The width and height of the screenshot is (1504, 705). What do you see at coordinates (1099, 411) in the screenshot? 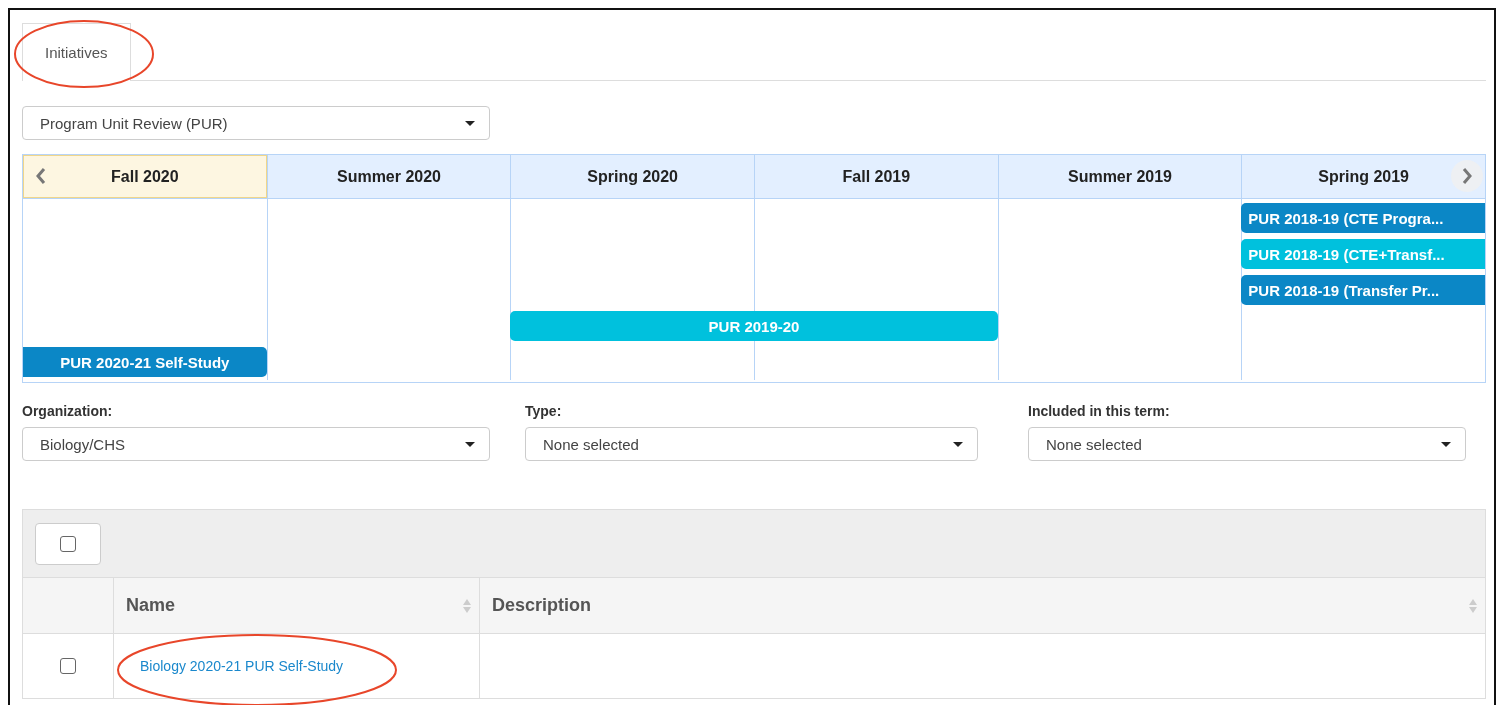
I see `filter-label: Included in this term:` at bounding box center [1099, 411].